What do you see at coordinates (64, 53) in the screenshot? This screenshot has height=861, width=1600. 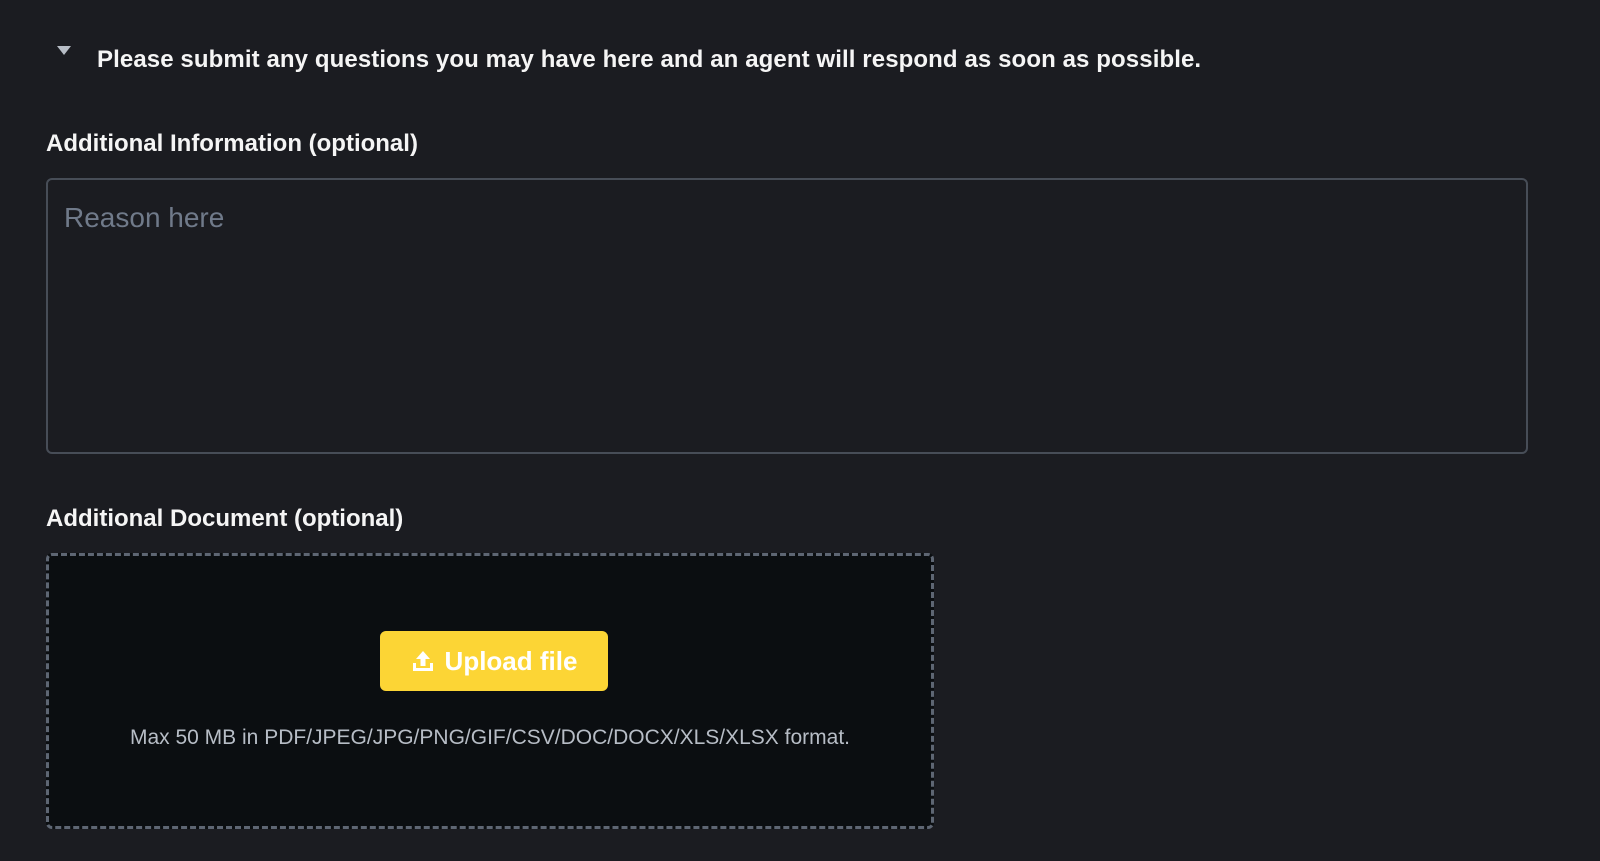 I see `caret-down-icon` at bounding box center [64, 53].